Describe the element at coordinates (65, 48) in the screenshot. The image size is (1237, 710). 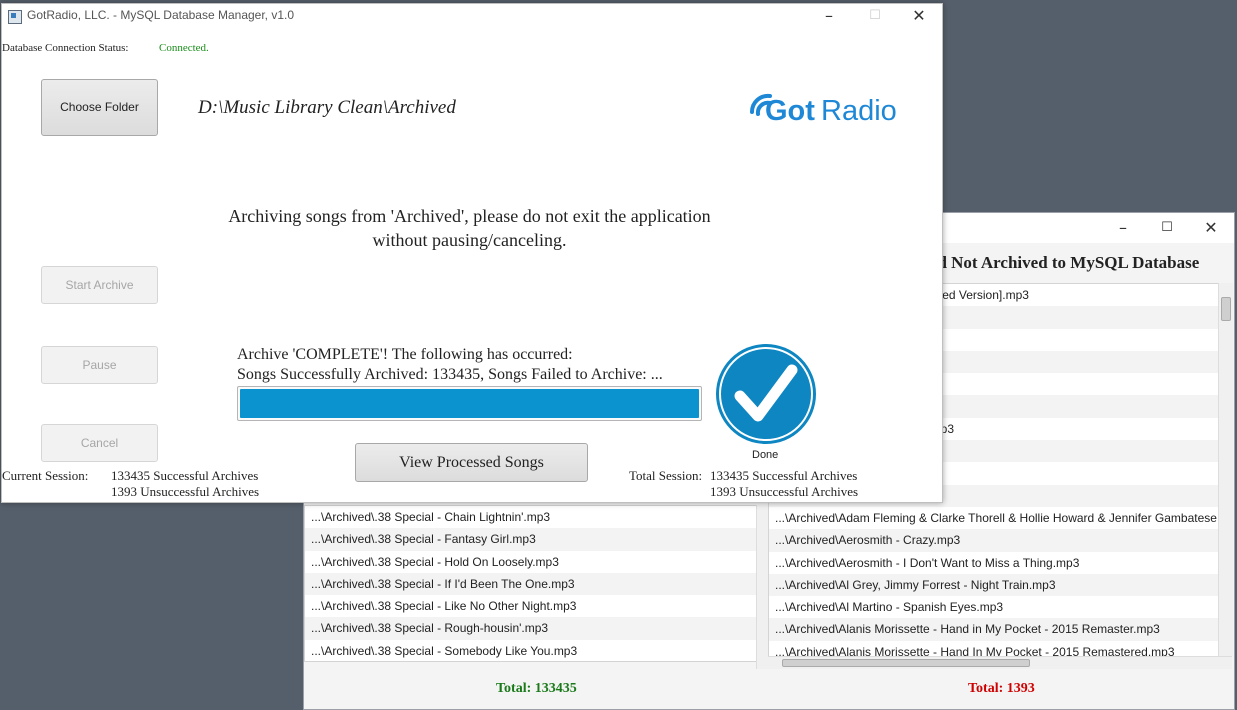
I see `connection-label: Database Connection Status:` at that location.